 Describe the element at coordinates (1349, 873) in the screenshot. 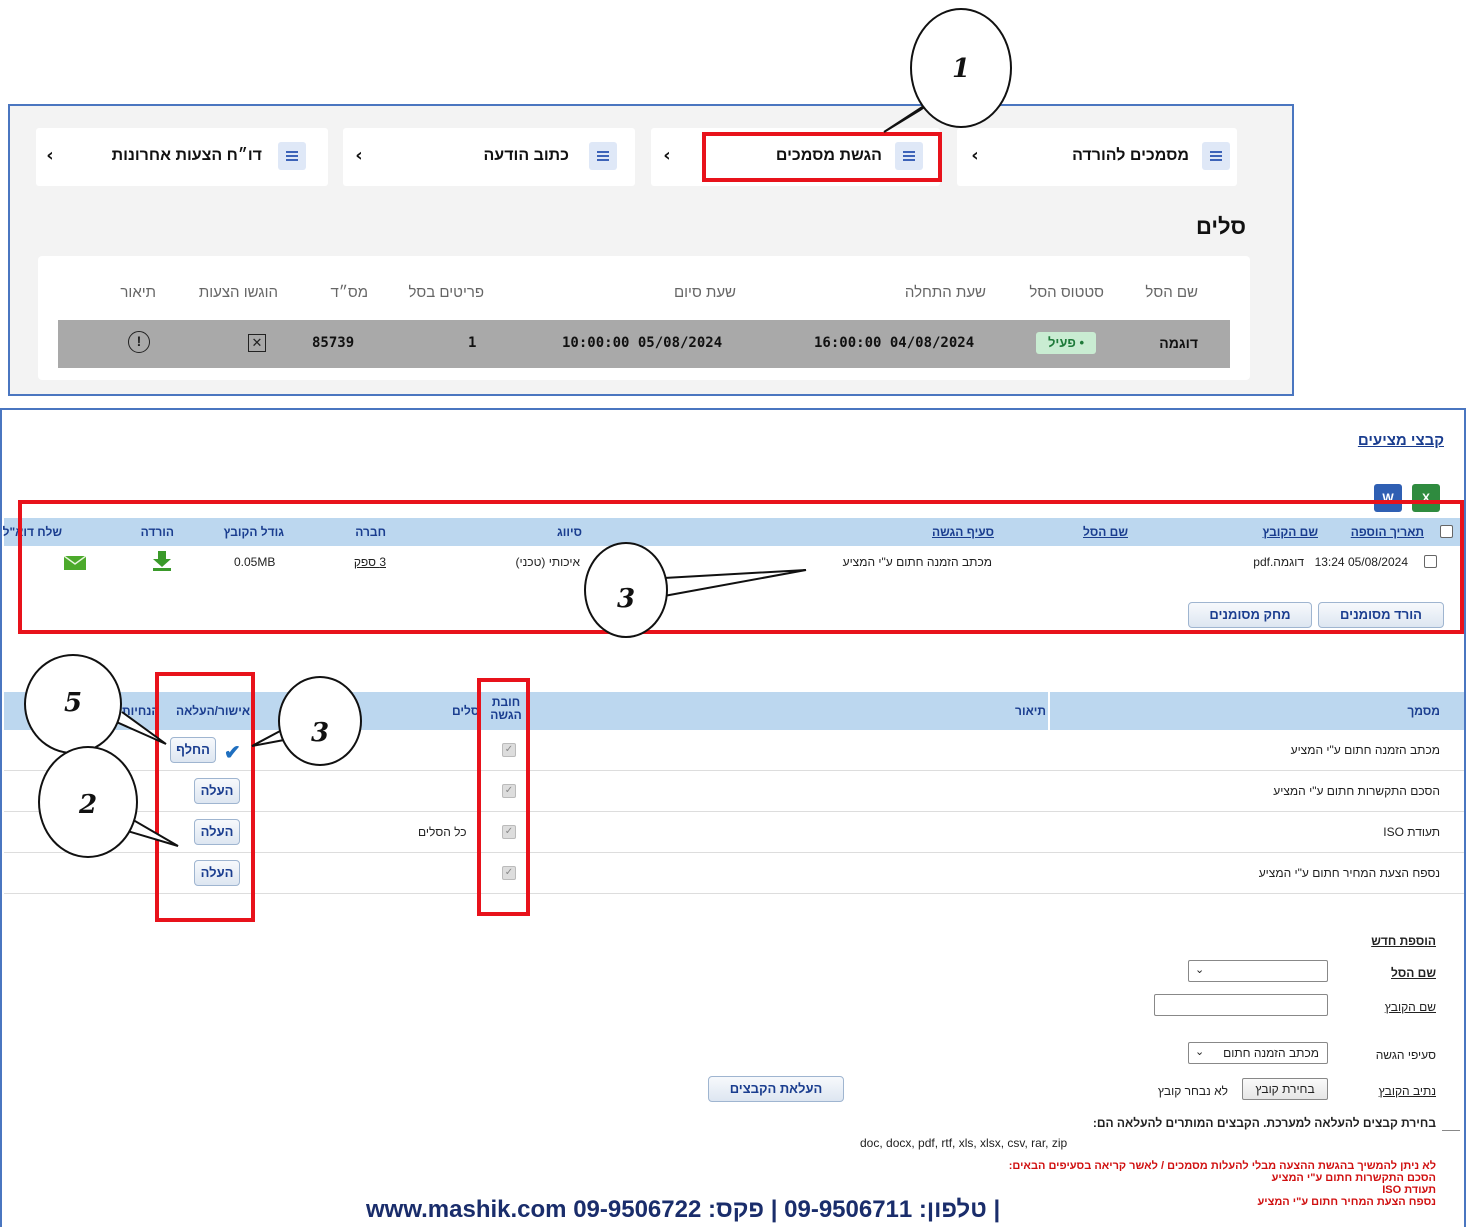

I see `document-name: נספח הצעת המחיר חתום ע"י המציע` at that location.